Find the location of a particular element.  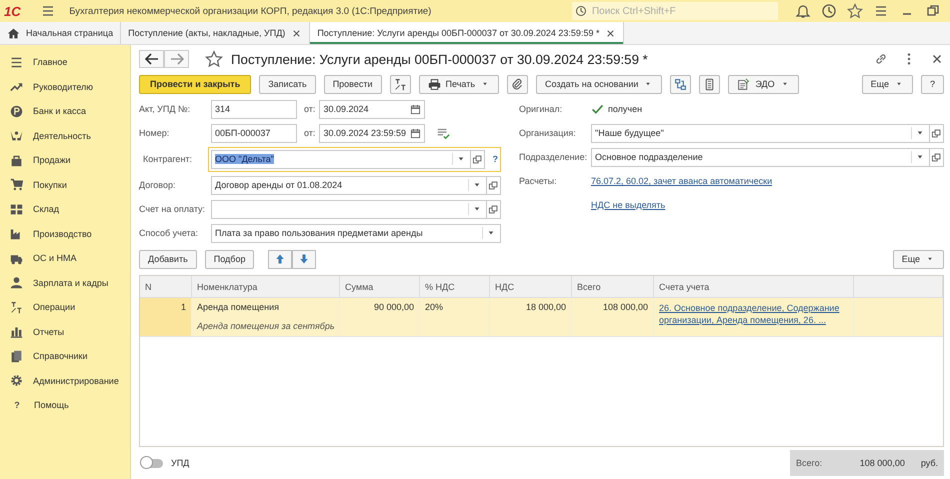

person-icon is located at coordinates (16, 283).